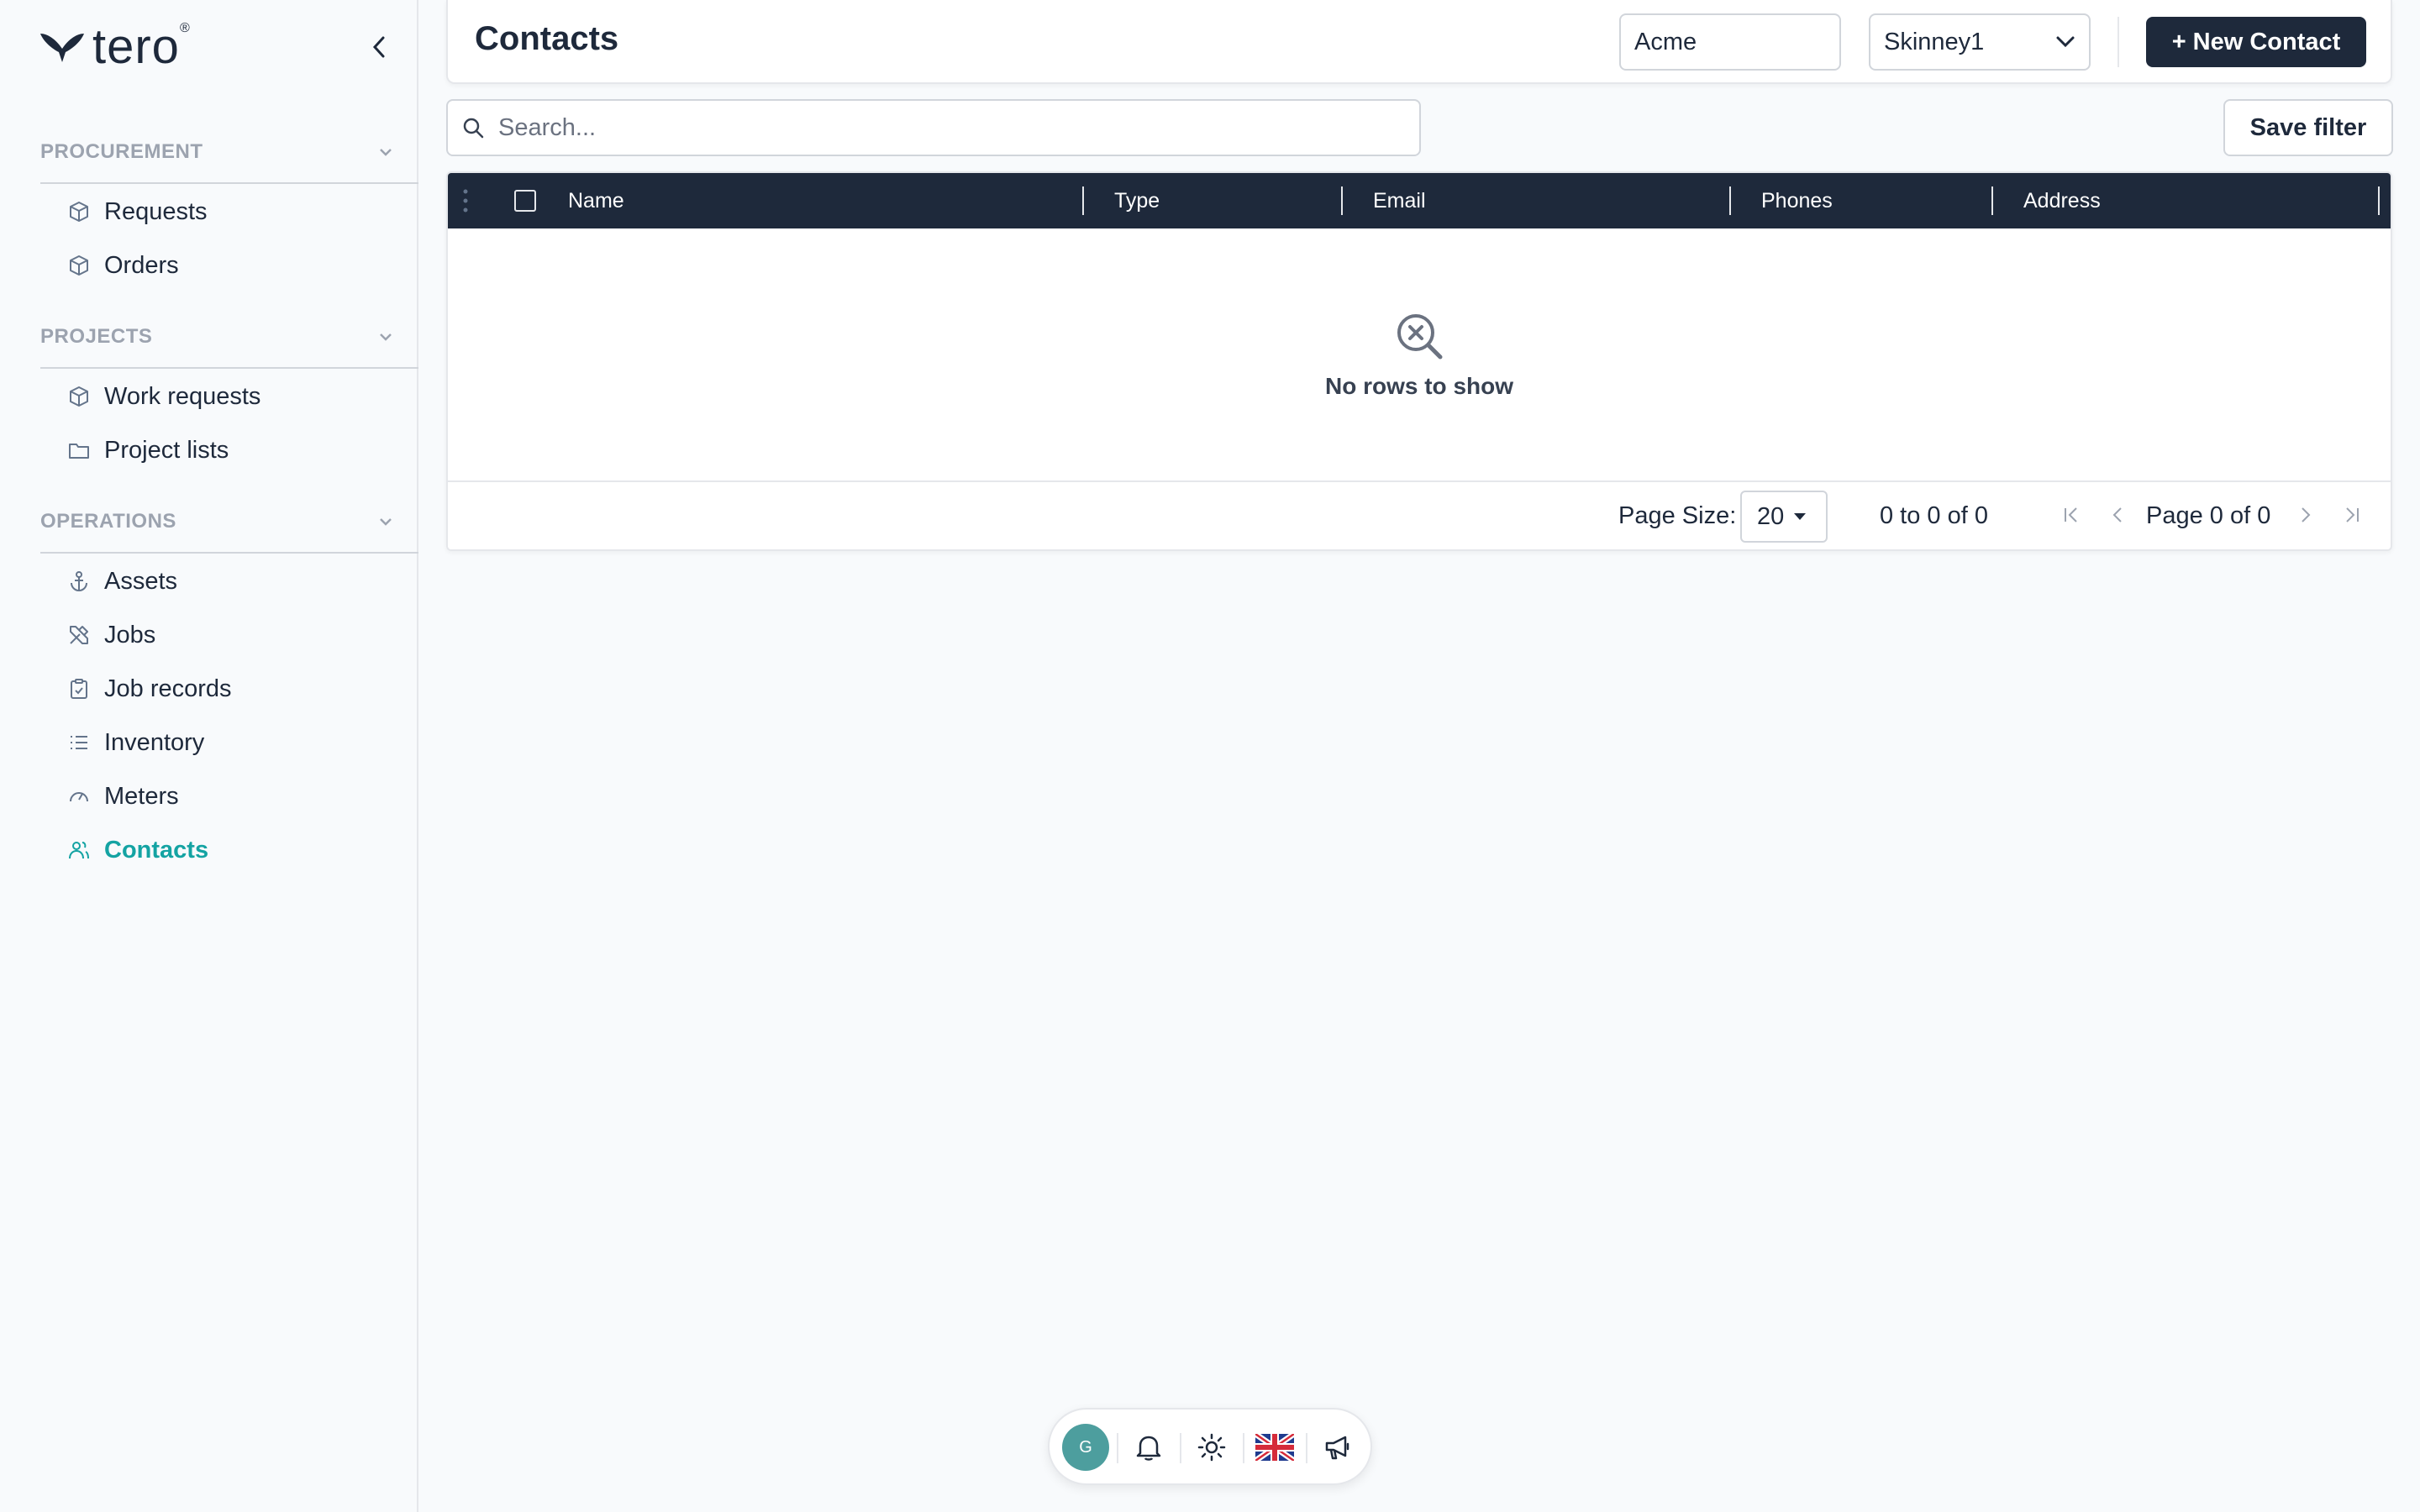  What do you see at coordinates (1419, 386) in the screenshot?
I see `empty-message: No rows to show` at bounding box center [1419, 386].